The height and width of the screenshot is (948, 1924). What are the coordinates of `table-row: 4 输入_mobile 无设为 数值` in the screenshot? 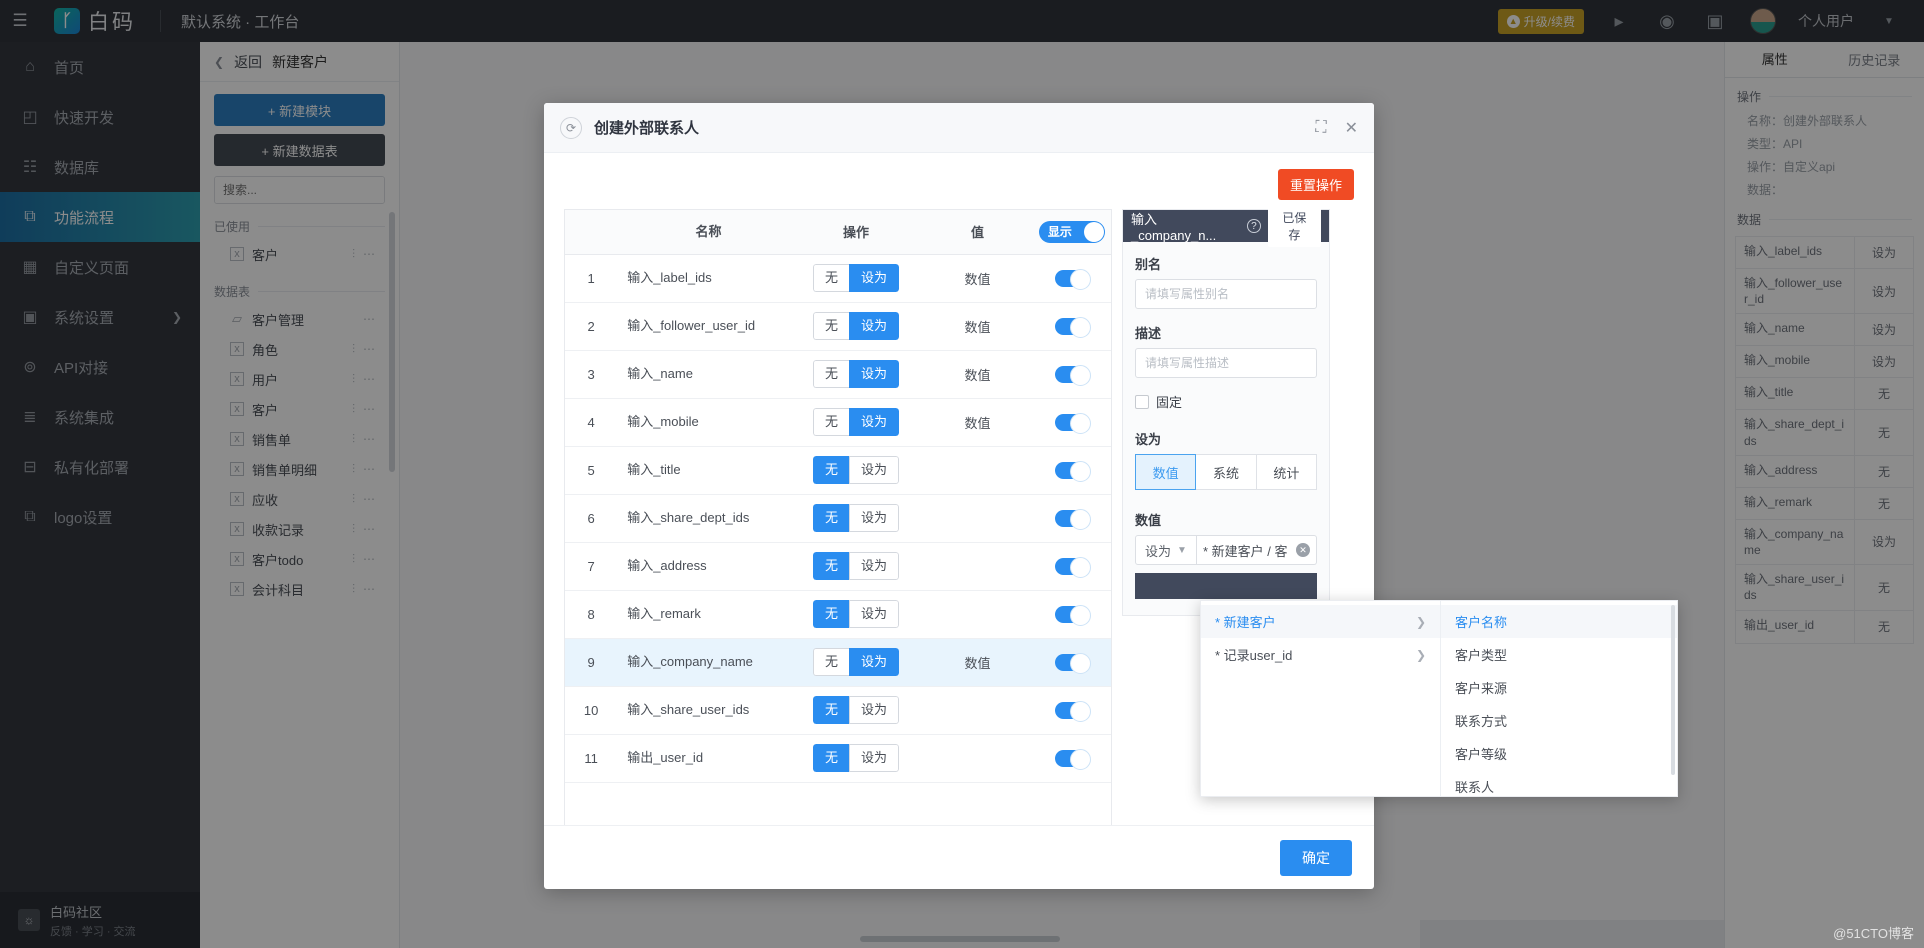 It's located at (838, 422).